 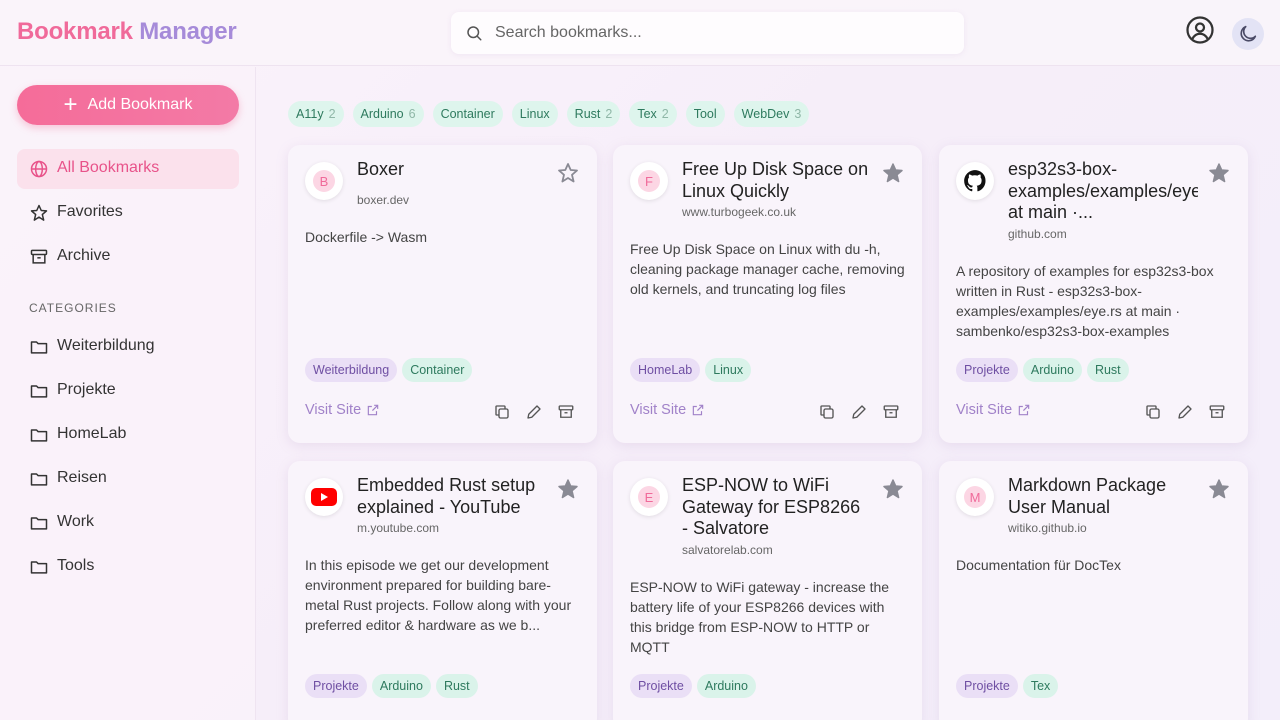 I want to click on nav-all-bookmarks: All Bookmarks, so click(x=128, y=169).